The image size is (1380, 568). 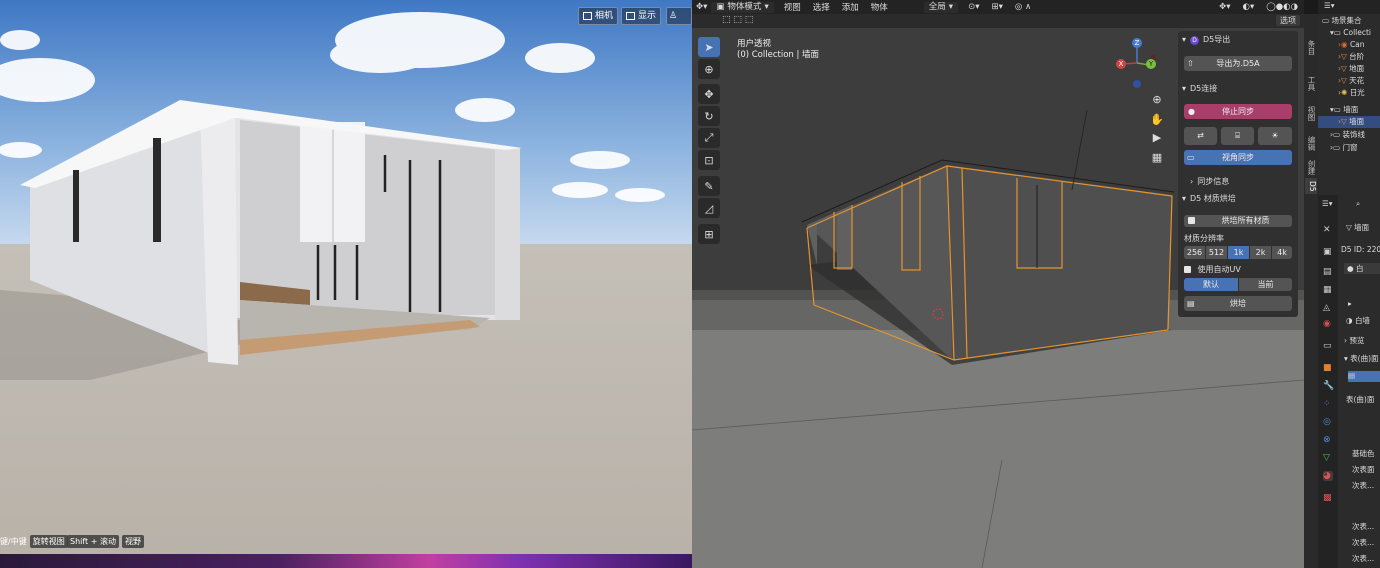 What do you see at coordinates (1311, 47) in the screenshot?
I see `tab-item: 条目` at bounding box center [1311, 47].